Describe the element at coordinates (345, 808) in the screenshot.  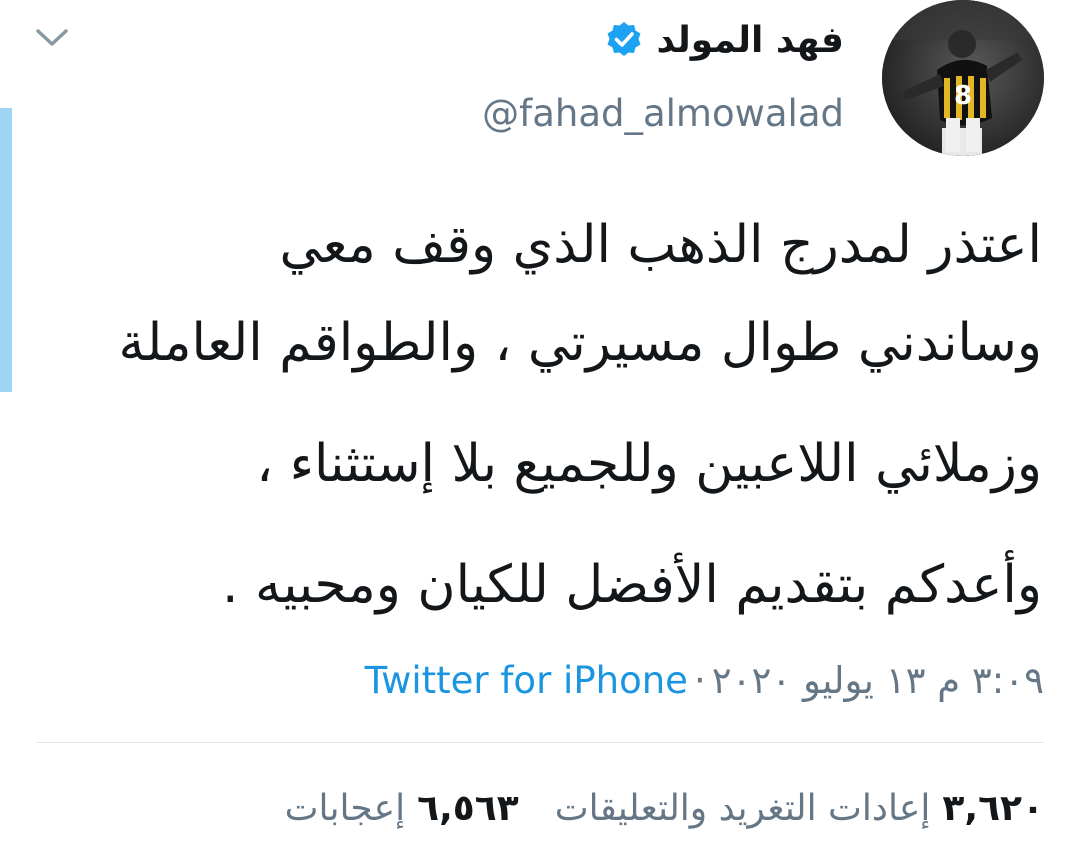
I see `likes-label: إعجابات` at that location.